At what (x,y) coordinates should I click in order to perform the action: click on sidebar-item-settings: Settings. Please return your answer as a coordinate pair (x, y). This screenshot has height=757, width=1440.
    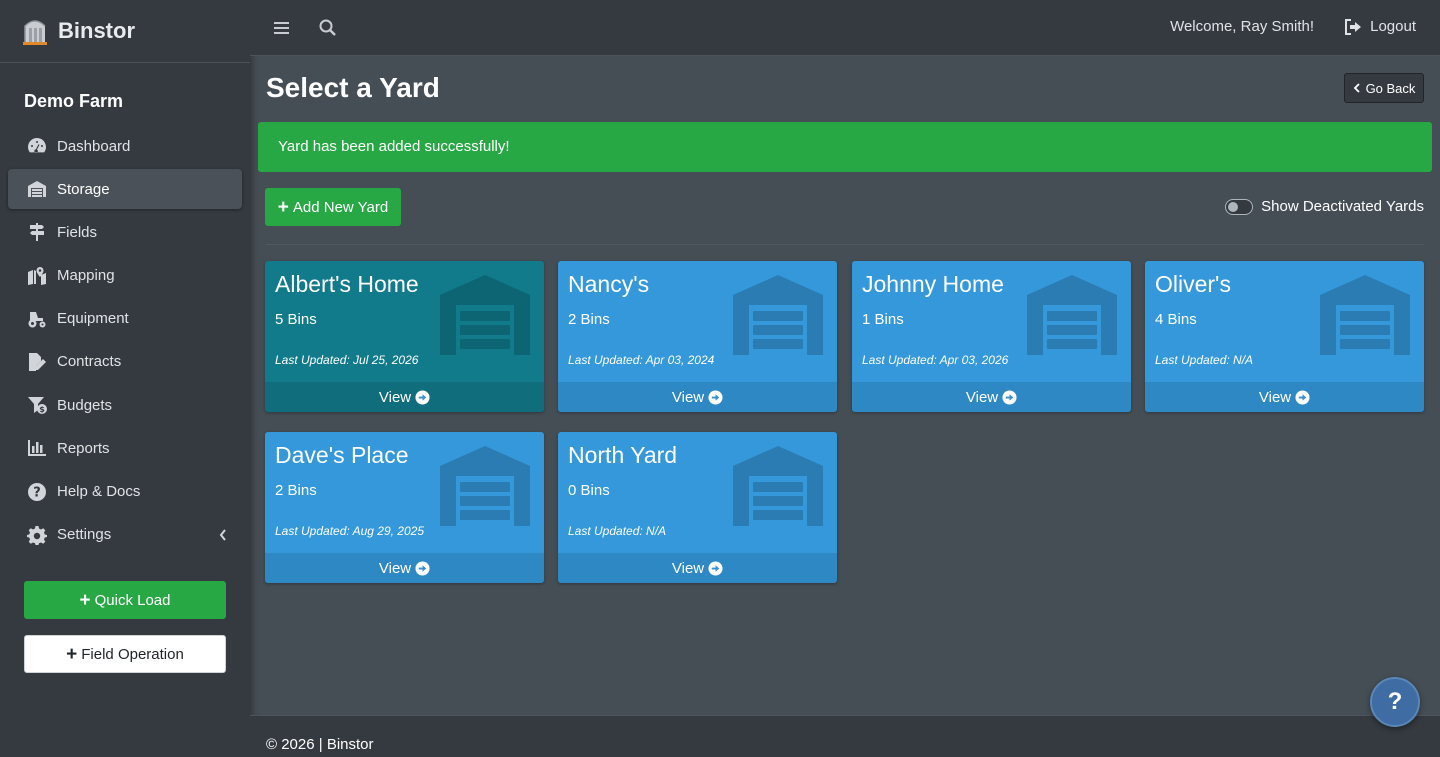
    Looking at the image, I should click on (125, 535).